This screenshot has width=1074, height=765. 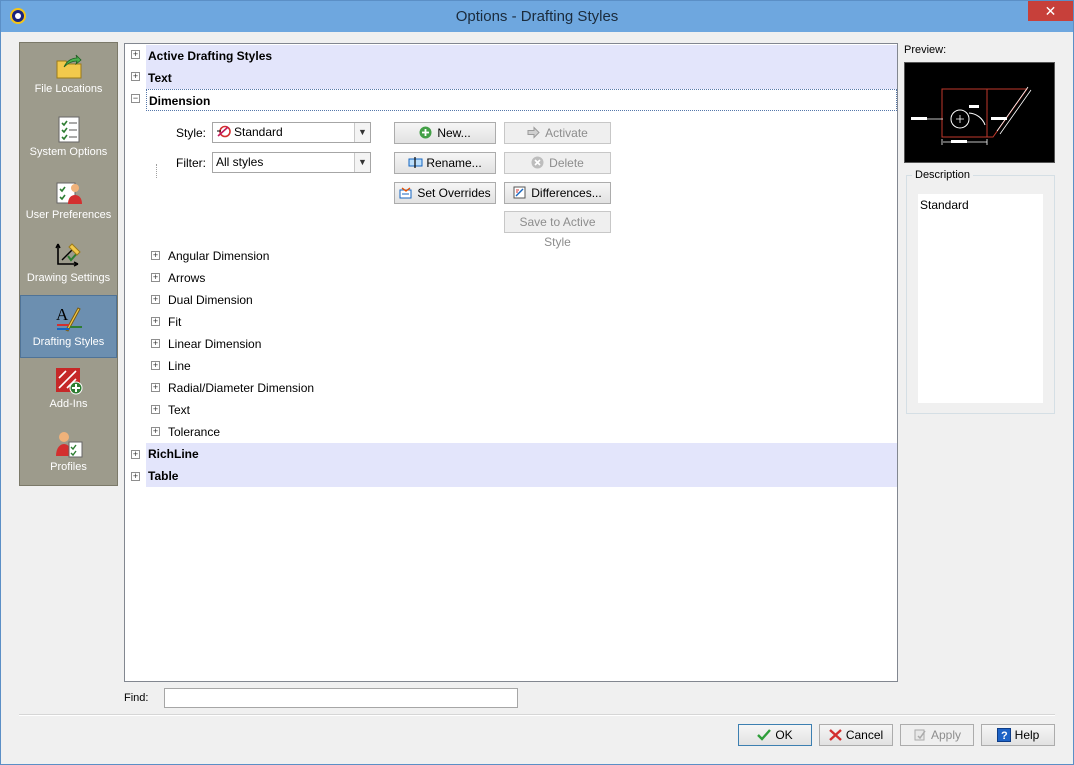 I want to click on nav-label: Drawing Settings, so click(x=68, y=278).